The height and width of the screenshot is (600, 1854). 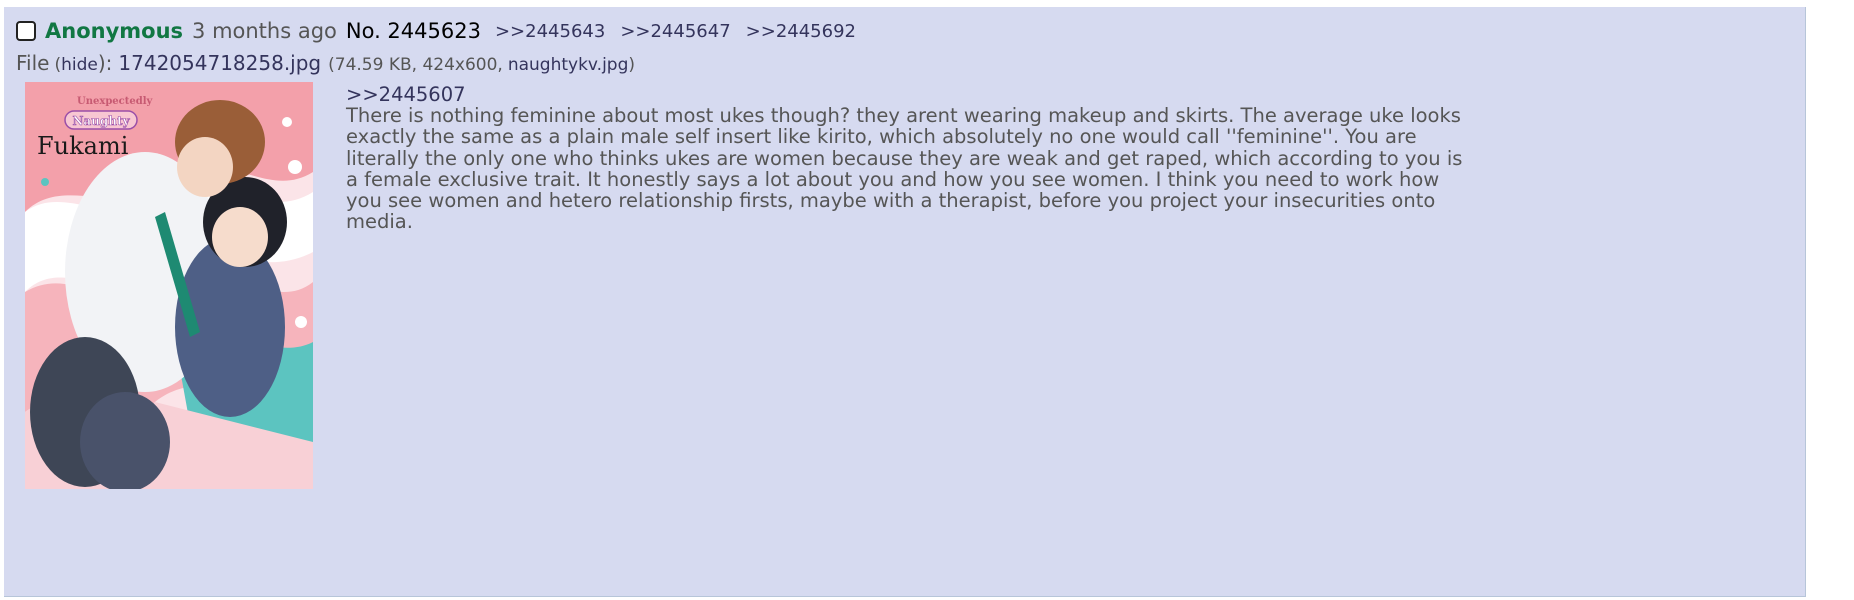 What do you see at coordinates (550, 31) in the screenshot?
I see `backlink: >>2445643` at bounding box center [550, 31].